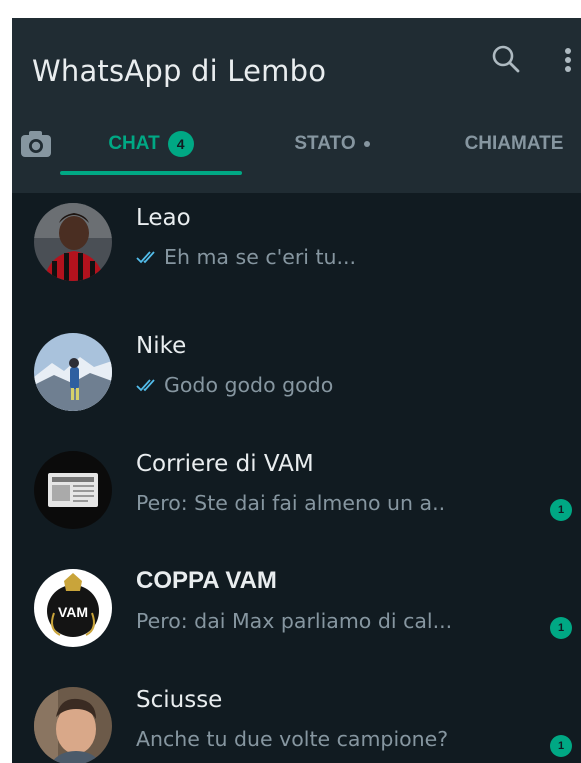 Image resolution: width=581 pixels, height=763 pixels. I want to click on tab-stato: STATO, so click(332, 144).